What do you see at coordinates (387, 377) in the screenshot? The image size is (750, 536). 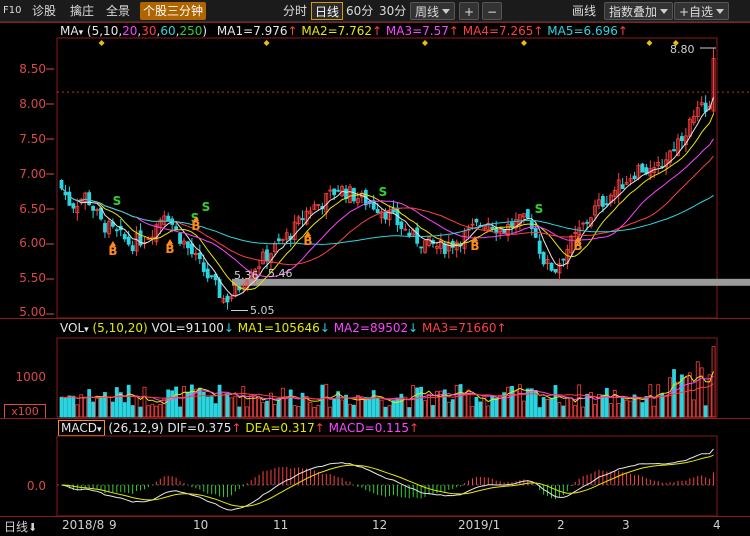 I see `panel-frame` at bounding box center [387, 377].